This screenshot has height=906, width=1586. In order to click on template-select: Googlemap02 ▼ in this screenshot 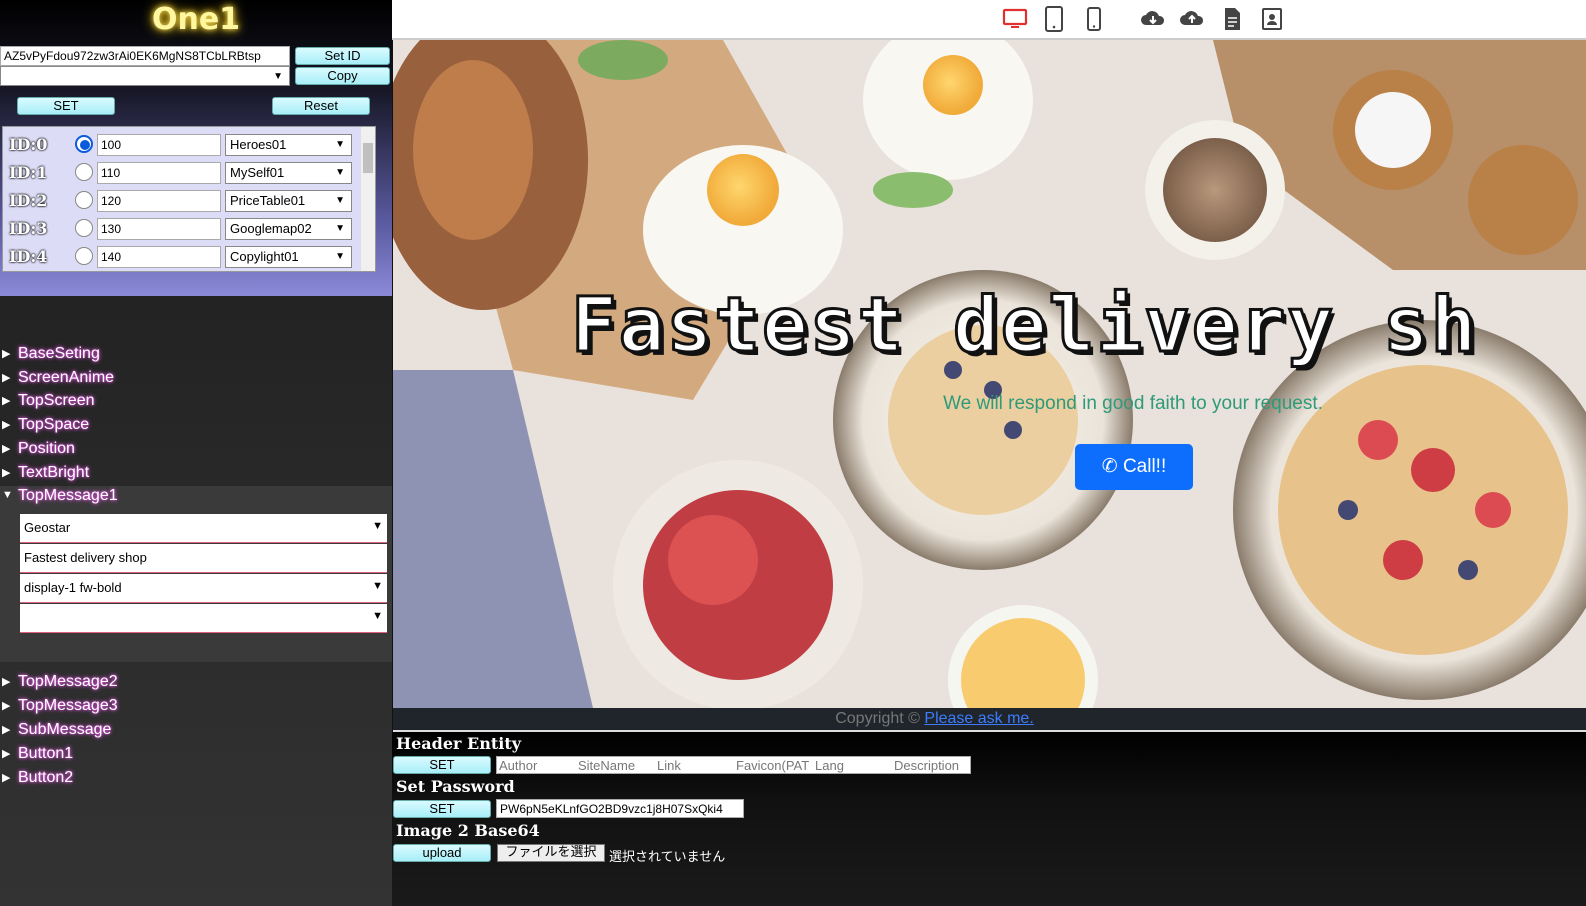, I will do `click(288, 229)`.